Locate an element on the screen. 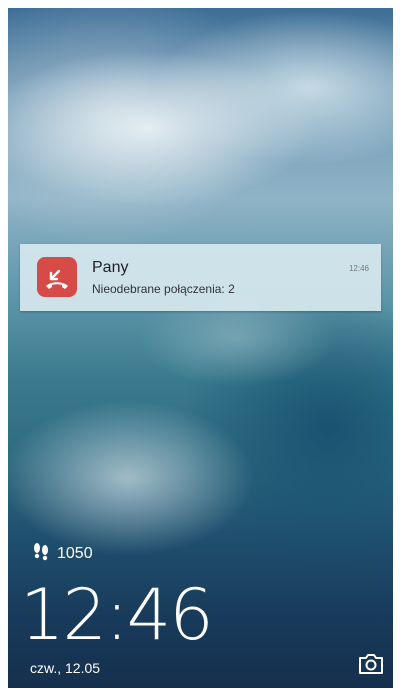  footsteps-icon is located at coordinates (41, 554).